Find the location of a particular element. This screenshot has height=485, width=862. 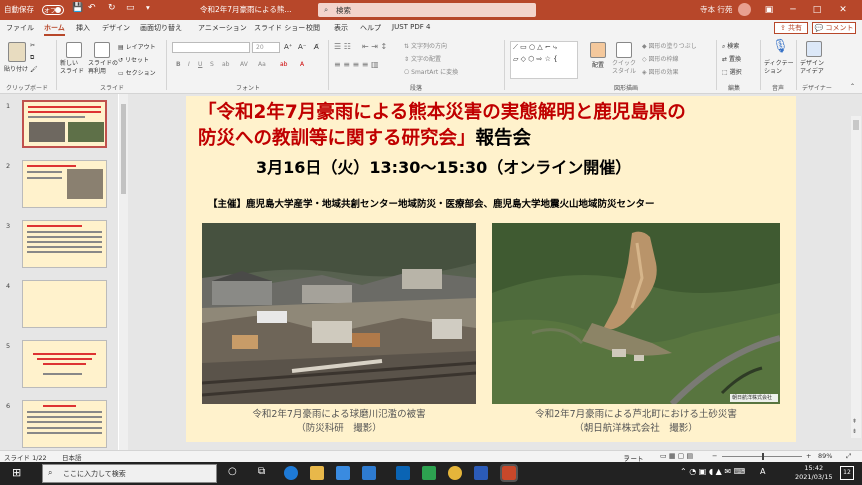

system-tray-icons: ⌃ ◔ ▣ ◖ ▲ ✉ ⌨ is located at coordinates (712, 471).